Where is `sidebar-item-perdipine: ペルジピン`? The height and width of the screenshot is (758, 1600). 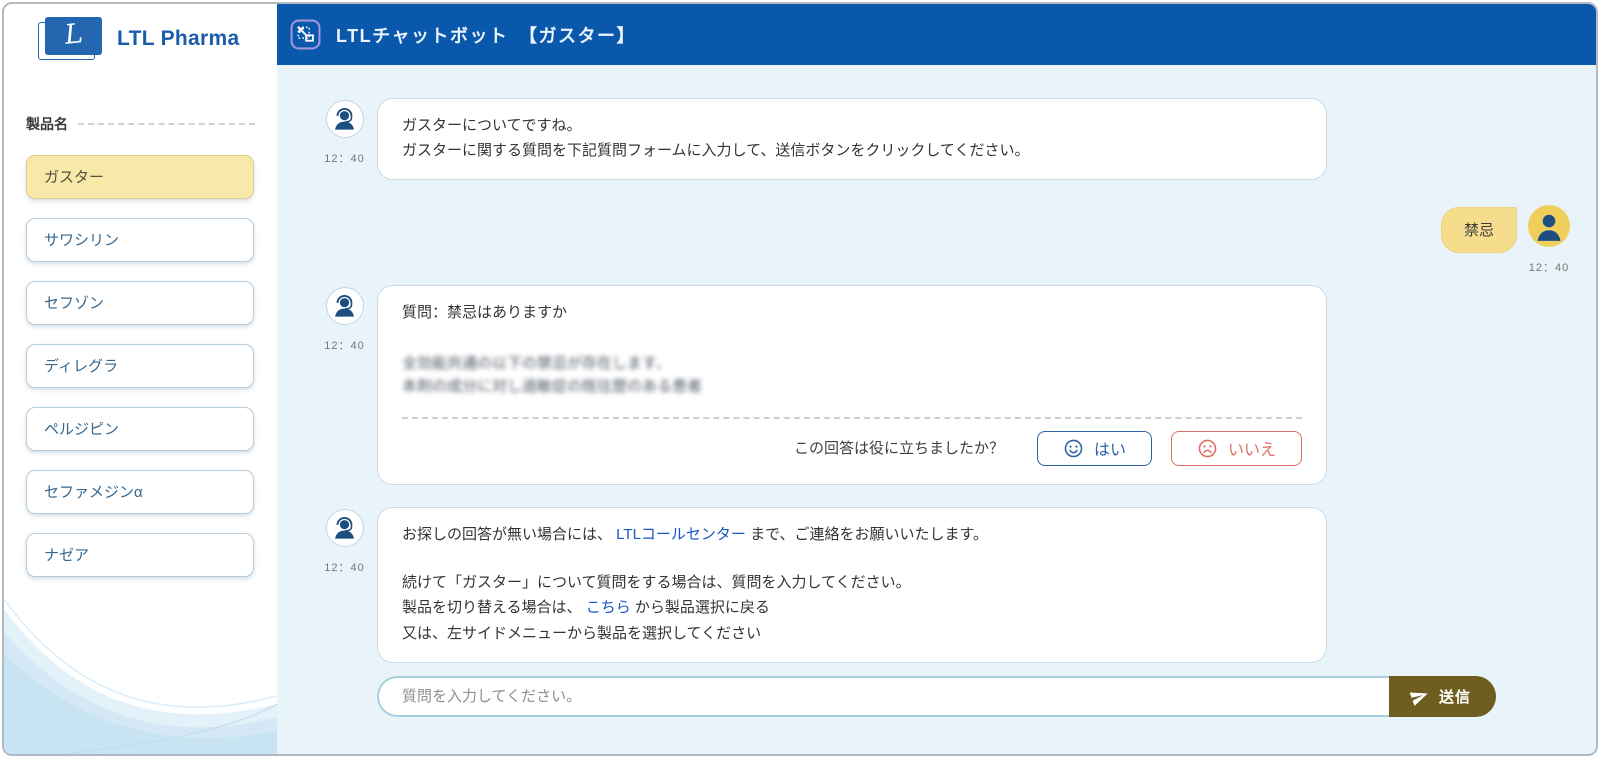
sidebar-item-perdipine: ペルジピン is located at coordinates (140, 429).